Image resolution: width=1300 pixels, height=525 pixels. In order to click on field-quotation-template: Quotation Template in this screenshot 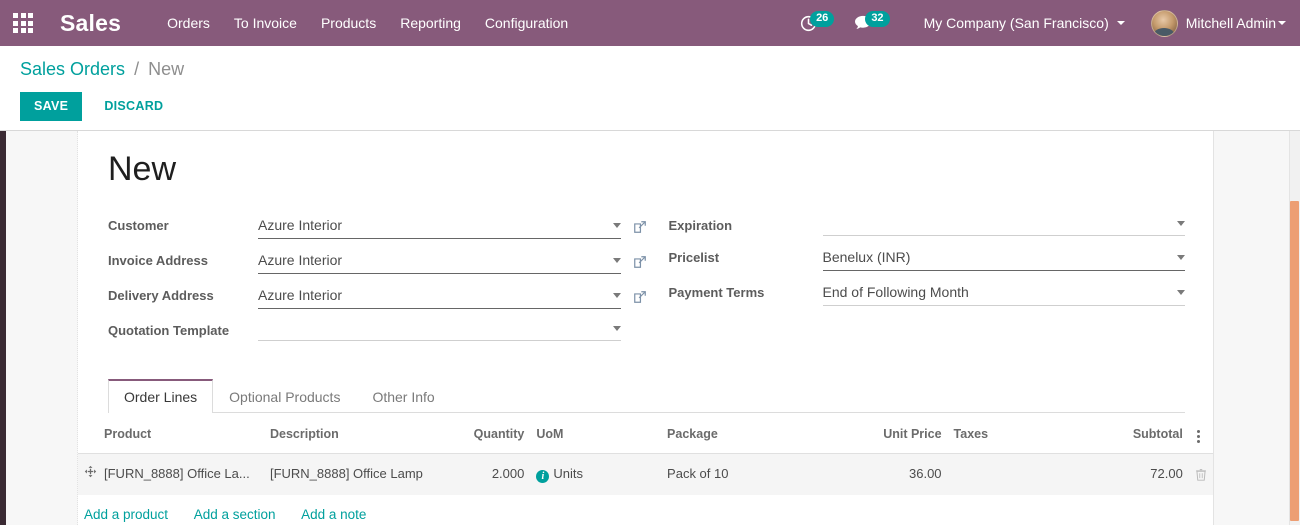, I will do `click(377, 330)`.